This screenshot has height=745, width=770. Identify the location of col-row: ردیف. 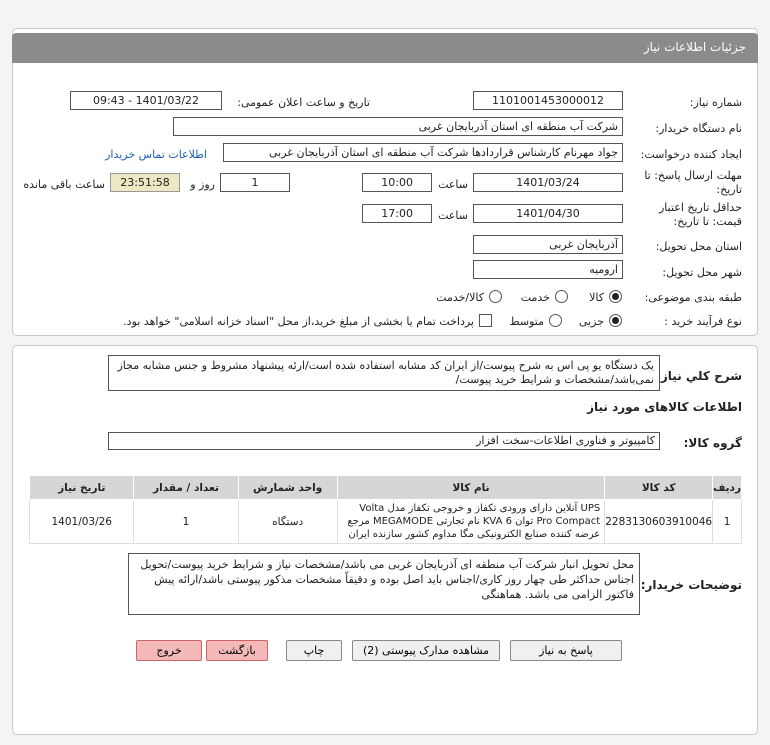
(727, 487).